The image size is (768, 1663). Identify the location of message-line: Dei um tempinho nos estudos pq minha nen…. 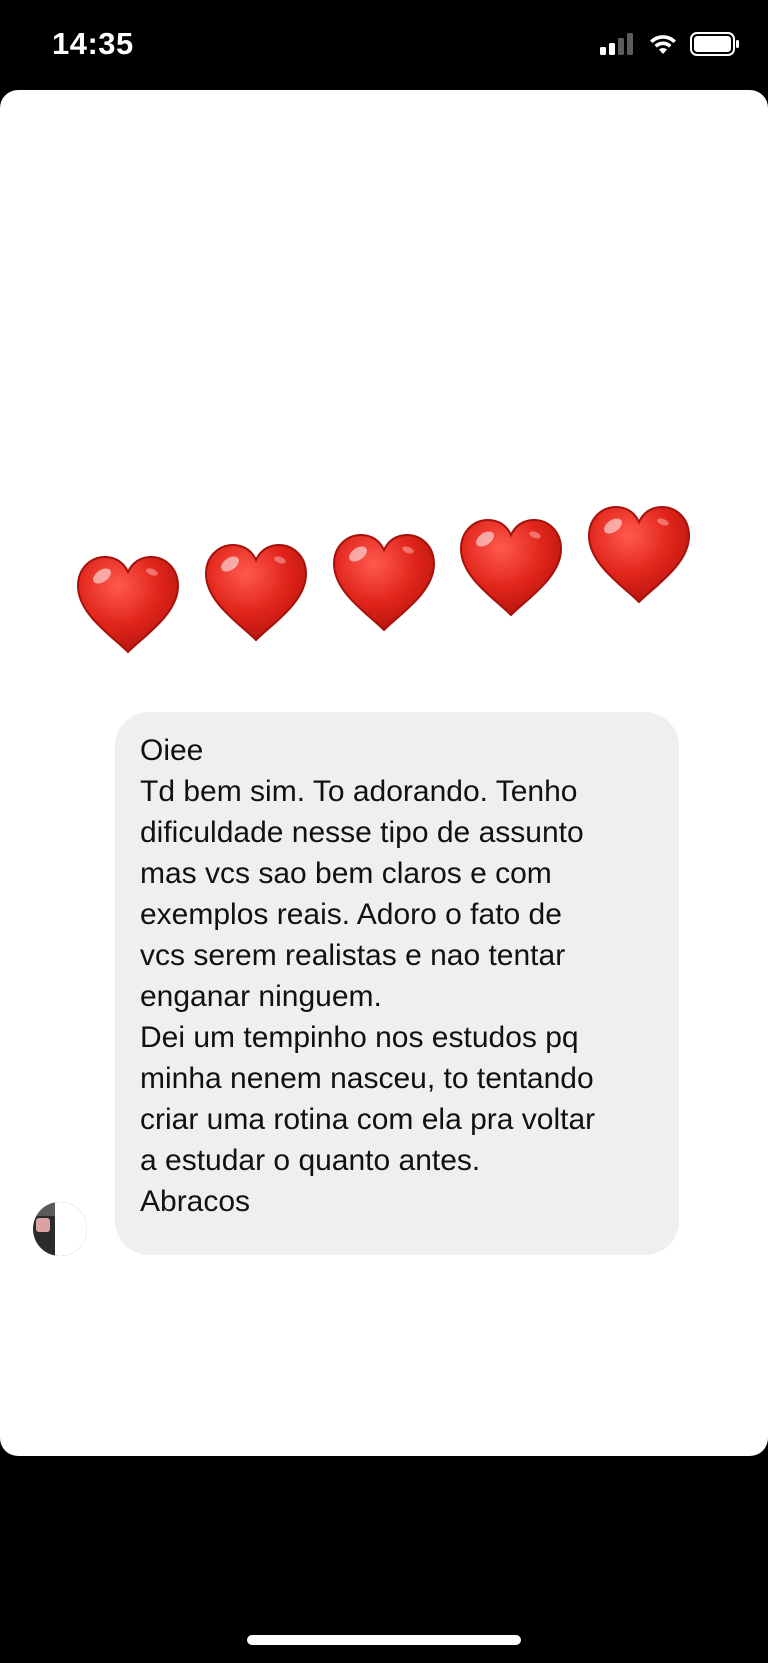
(368, 1099).